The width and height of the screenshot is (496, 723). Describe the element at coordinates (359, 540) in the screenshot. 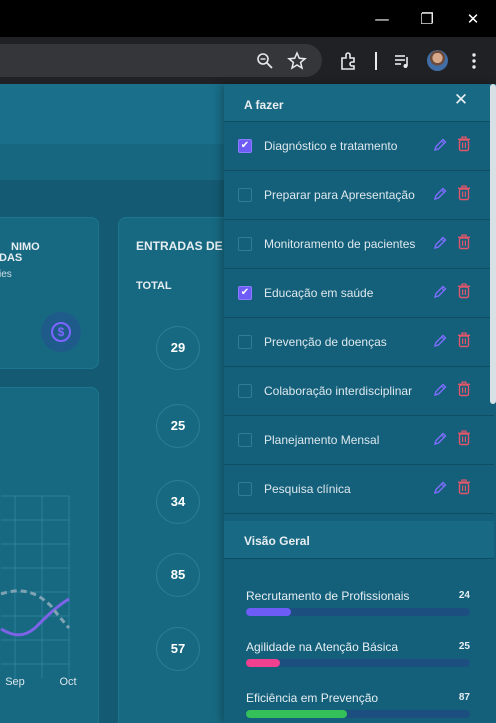

I see `overview-header: Visão Geral` at that location.